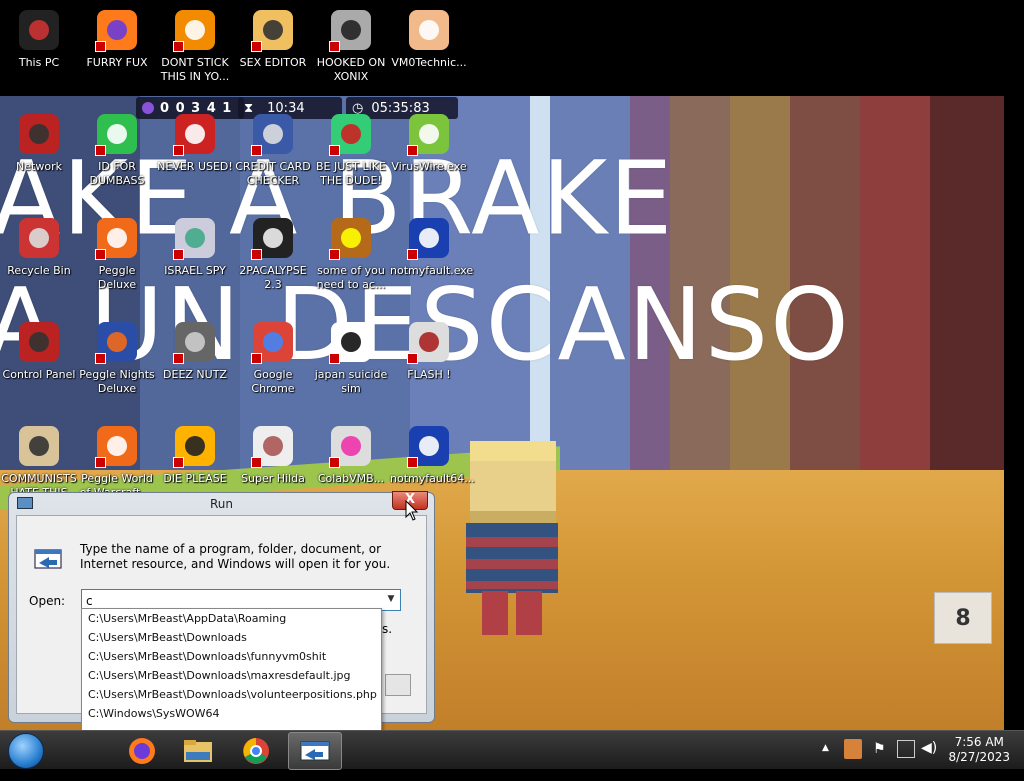 The width and height of the screenshot is (1024, 781). Describe the element at coordinates (117, 35) in the screenshot. I see `desktop-icon: FURRY FUX` at that location.